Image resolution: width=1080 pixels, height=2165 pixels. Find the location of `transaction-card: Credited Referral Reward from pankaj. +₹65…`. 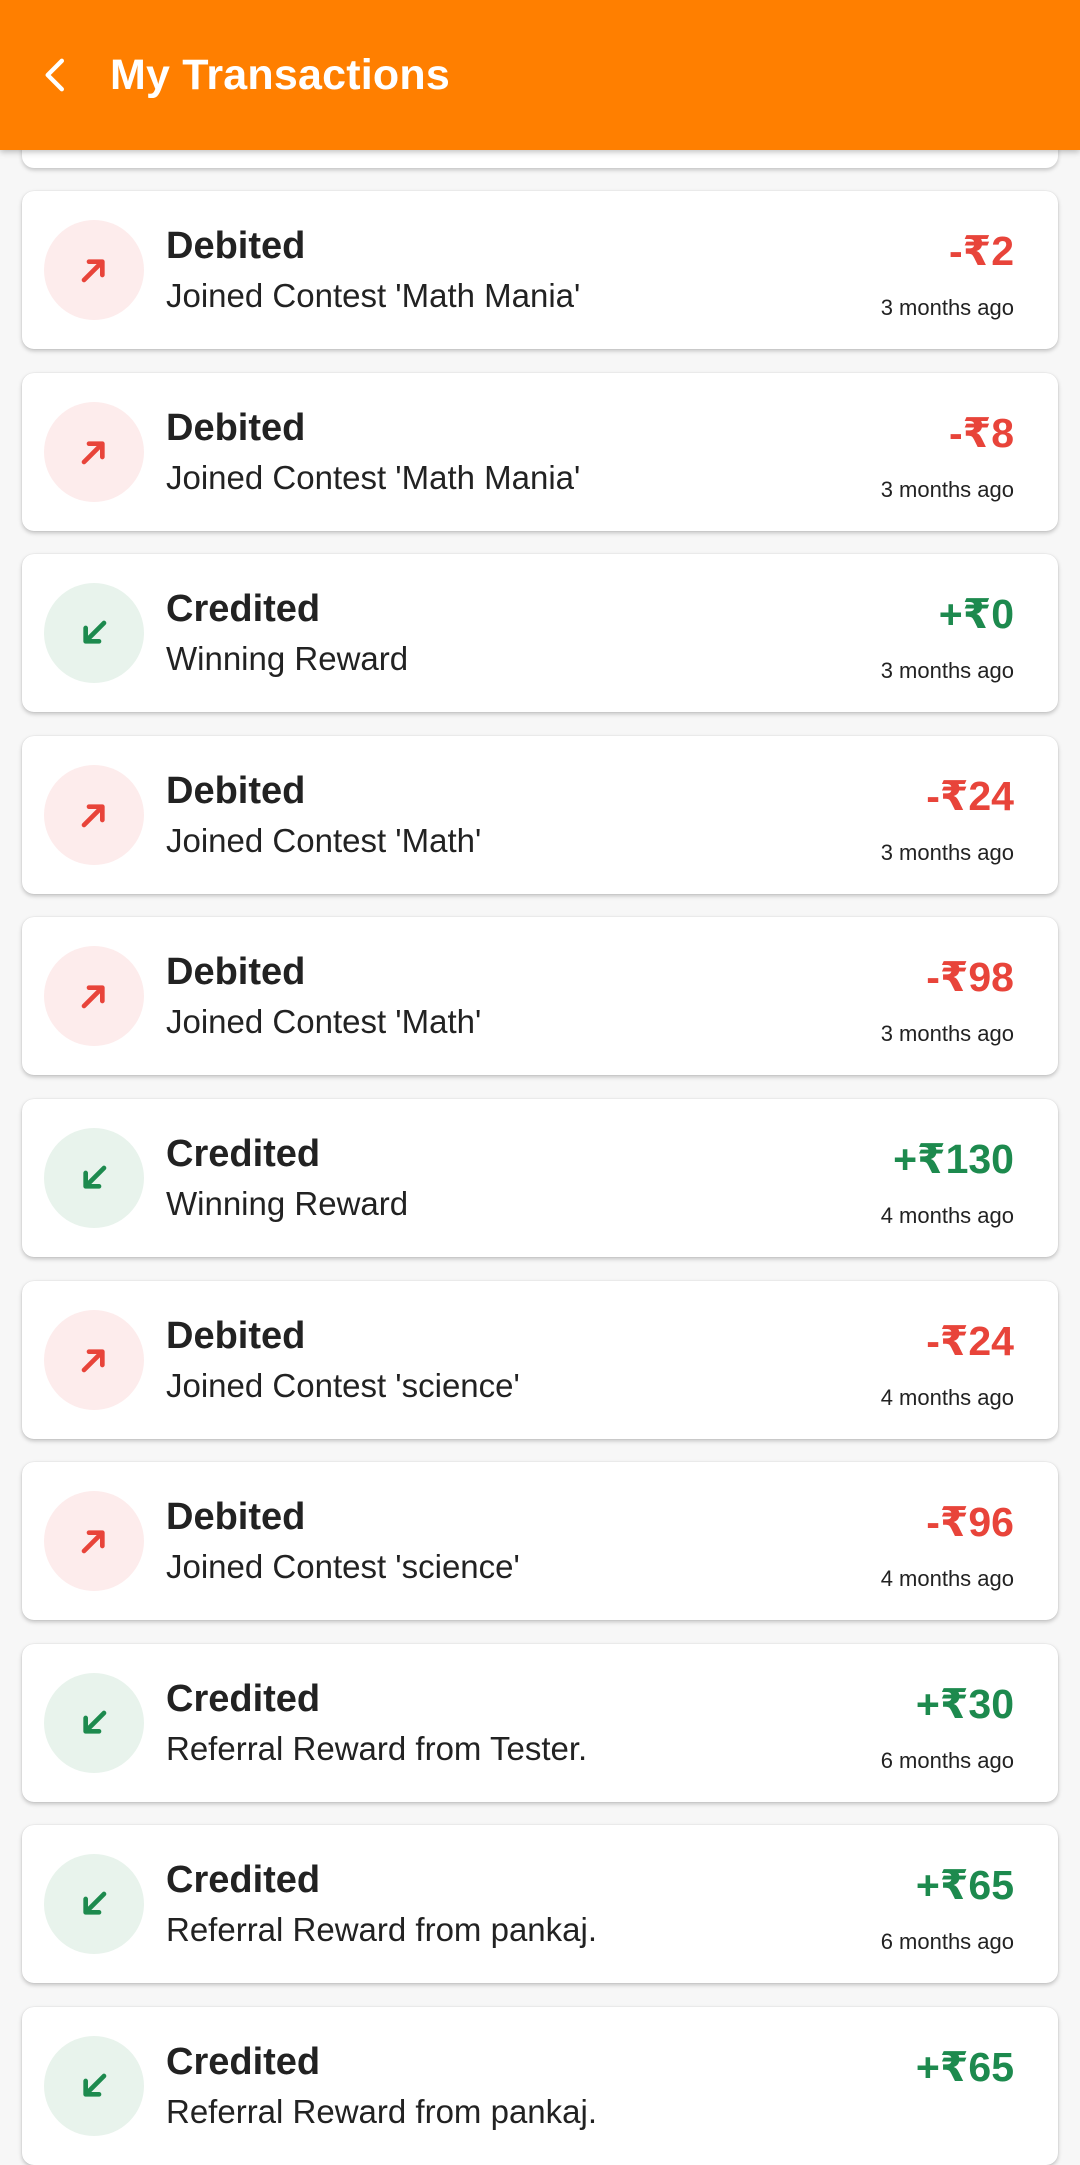

transaction-card: Credited Referral Reward from pankaj. +₹65… is located at coordinates (540, 1904).